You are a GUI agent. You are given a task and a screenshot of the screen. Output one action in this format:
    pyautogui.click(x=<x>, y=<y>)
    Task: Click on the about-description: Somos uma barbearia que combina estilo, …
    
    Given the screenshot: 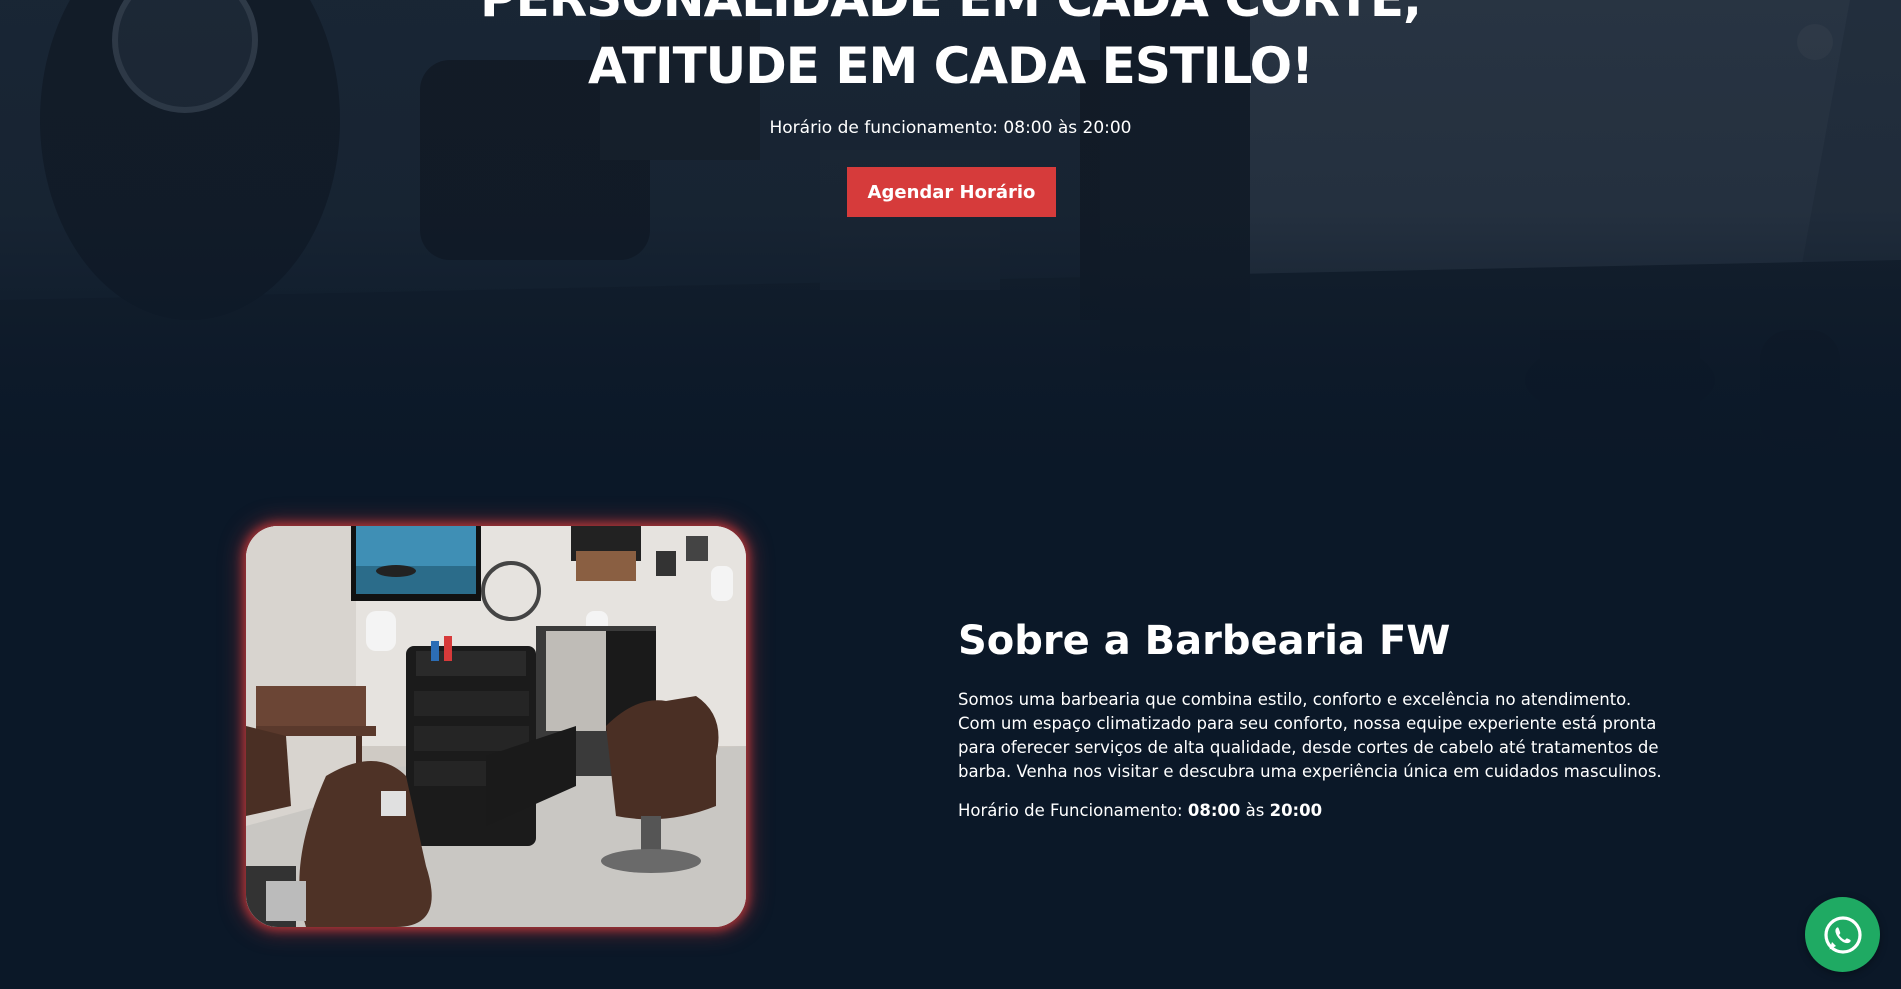 What is the action you would take?
    pyautogui.click(x=1310, y=735)
    